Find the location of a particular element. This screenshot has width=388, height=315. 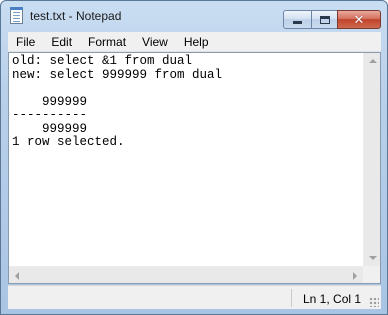

cursor-position: Ln 1, Col 1 is located at coordinates (332, 299).